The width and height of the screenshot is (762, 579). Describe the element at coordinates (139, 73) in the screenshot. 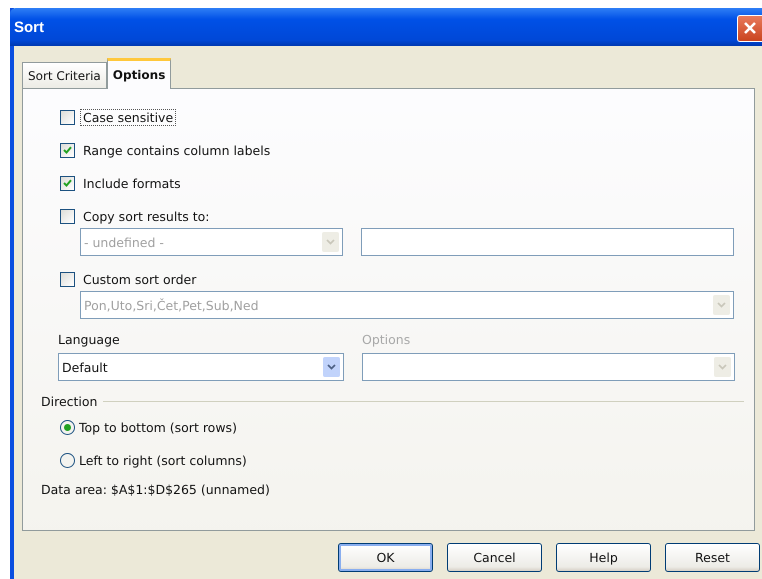

I see `tab: Options` at that location.